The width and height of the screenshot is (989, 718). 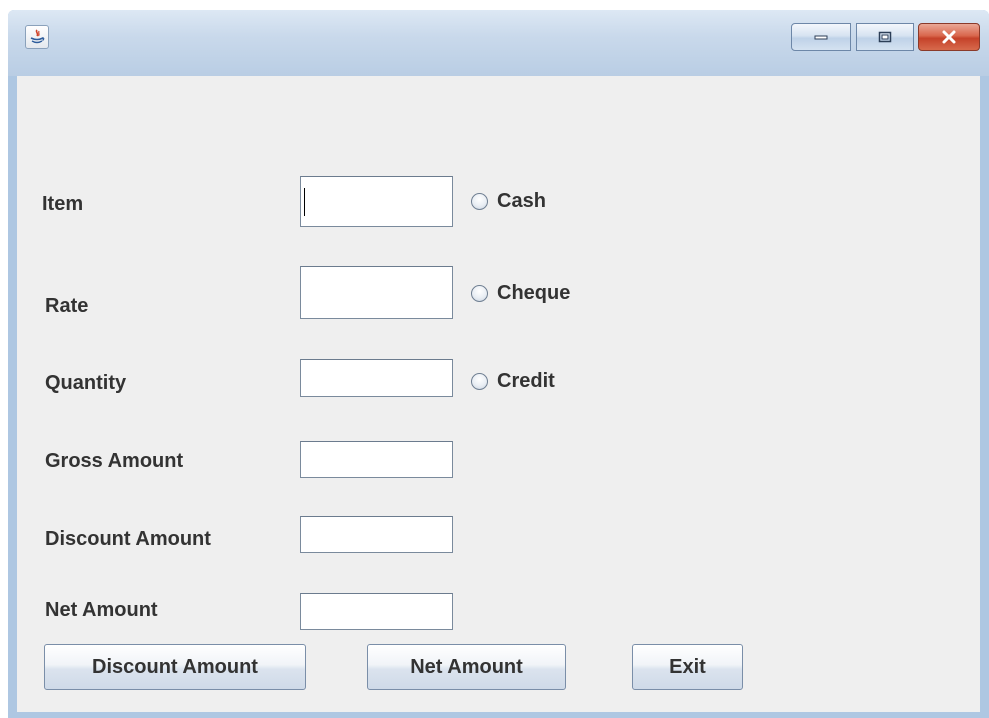 What do you see at coordinates (376, 201) in the screenshot?
I see `item-input` at bounding box center [376, 201].